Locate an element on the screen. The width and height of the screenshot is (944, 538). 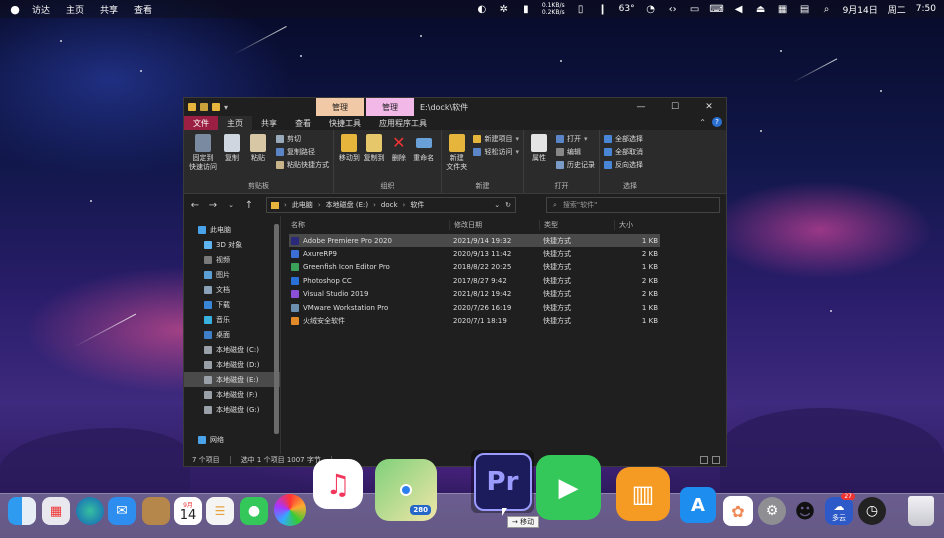
control-center-icon: ▤ is located at coordinates (805, 9).